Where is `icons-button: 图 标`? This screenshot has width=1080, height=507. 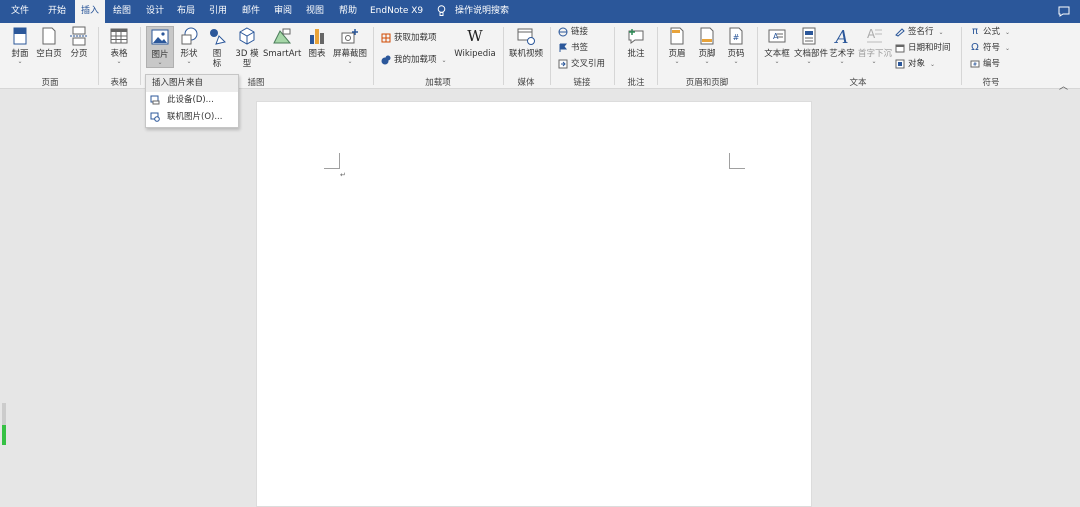
icons-button: 图 标 is located at coordinates (217, 47).